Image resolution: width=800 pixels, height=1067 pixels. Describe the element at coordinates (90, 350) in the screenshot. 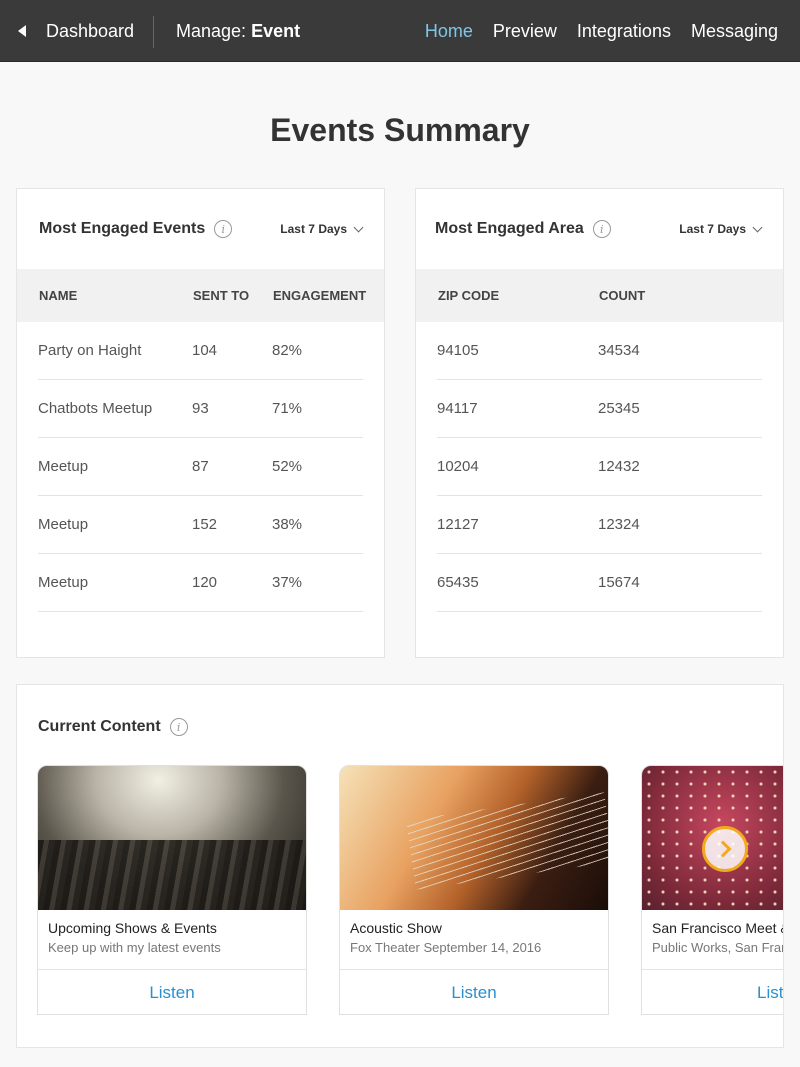

I see `event-name: Party on Haight` at that location.